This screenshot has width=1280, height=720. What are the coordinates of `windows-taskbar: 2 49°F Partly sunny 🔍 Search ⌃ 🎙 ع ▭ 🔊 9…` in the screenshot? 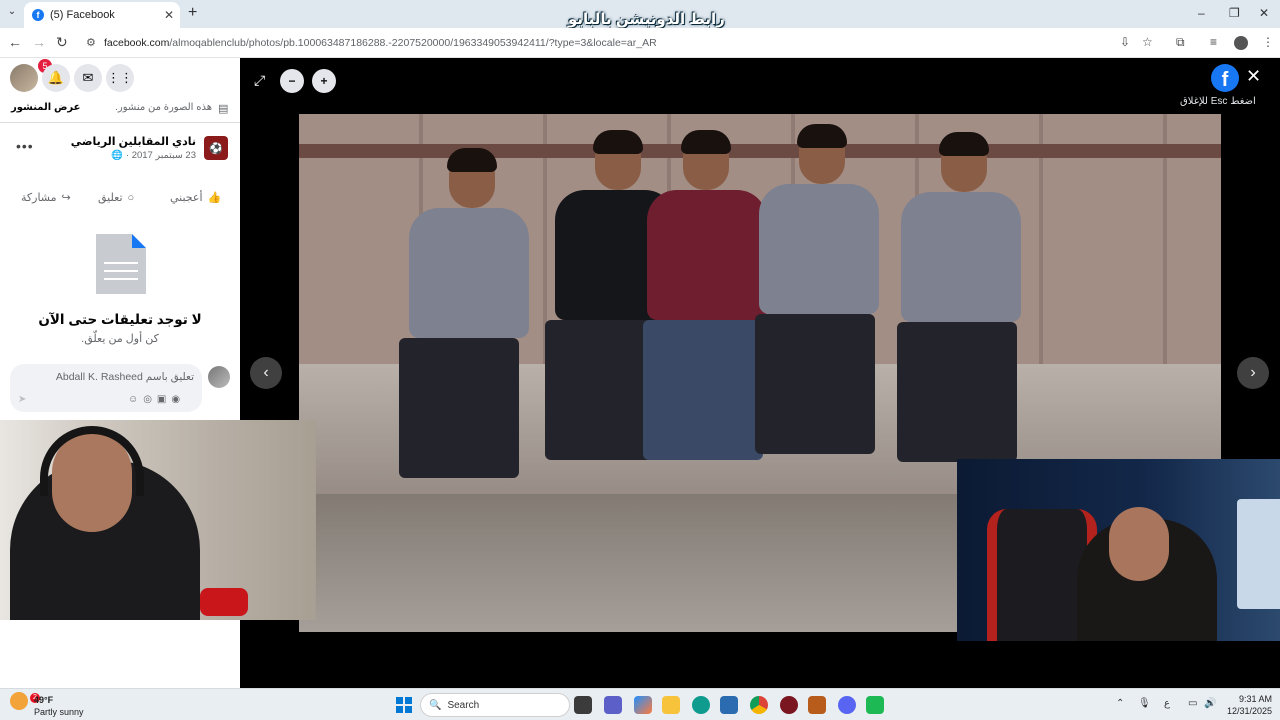 It's located at (640, 704).